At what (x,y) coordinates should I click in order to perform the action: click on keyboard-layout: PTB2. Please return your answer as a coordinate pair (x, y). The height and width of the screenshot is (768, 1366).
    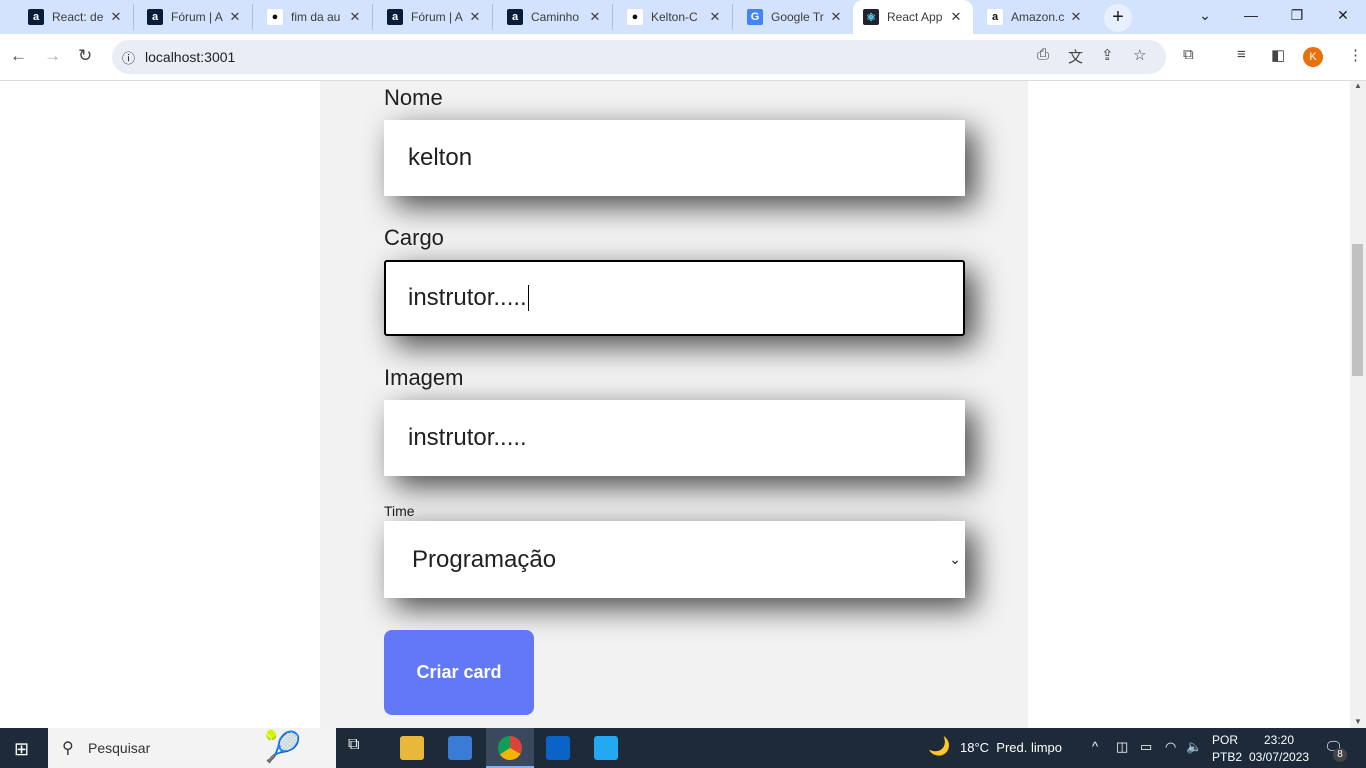
    Looking at the image, I should click on (1227, 757).